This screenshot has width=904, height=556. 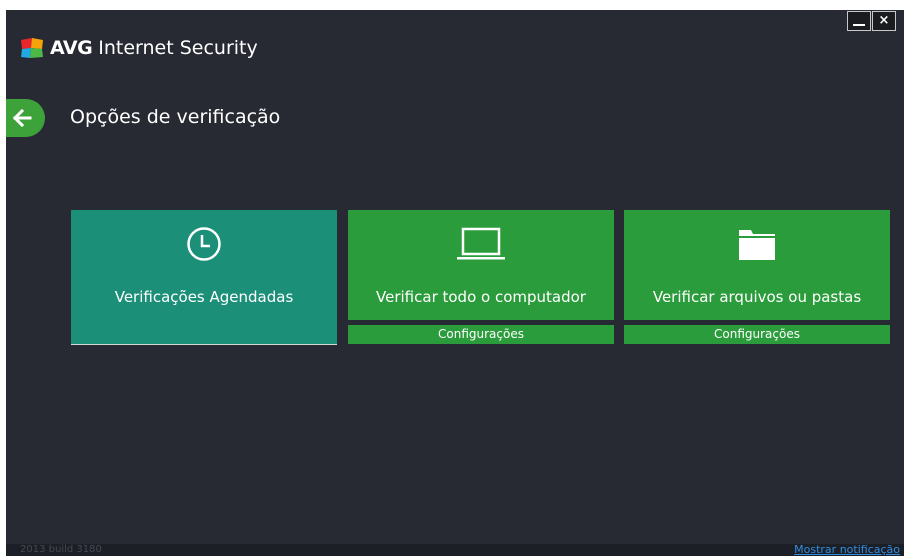 I want to click on folder-icon, so click(x=757, y=245).